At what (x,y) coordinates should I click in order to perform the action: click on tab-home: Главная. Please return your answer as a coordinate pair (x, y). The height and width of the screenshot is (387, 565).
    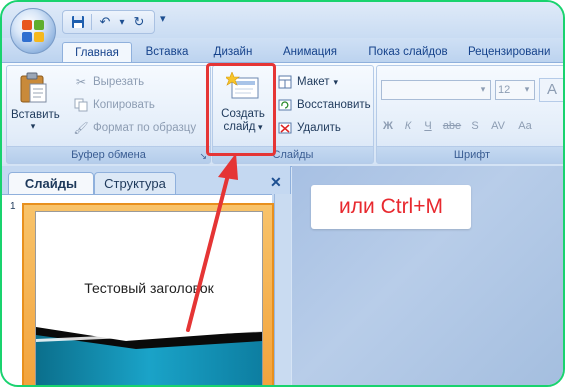
    Looking at the image, I should click on (97, 52).